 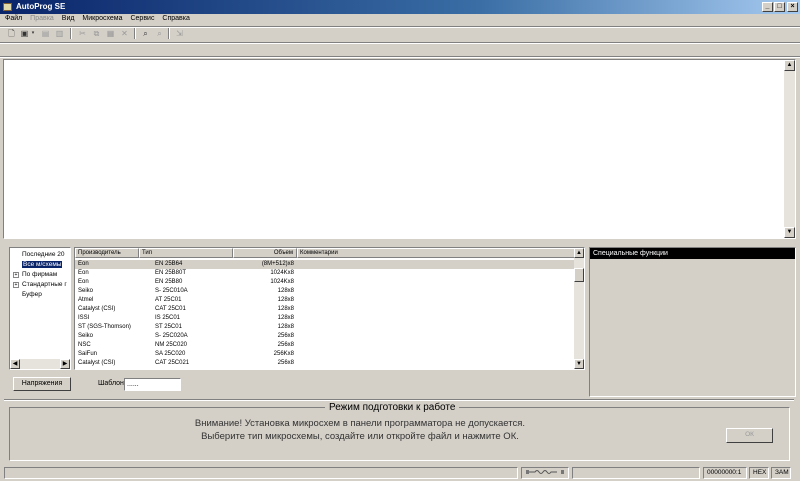 I want to click on save-all-icon: ▥, so click(x=59, y=33).